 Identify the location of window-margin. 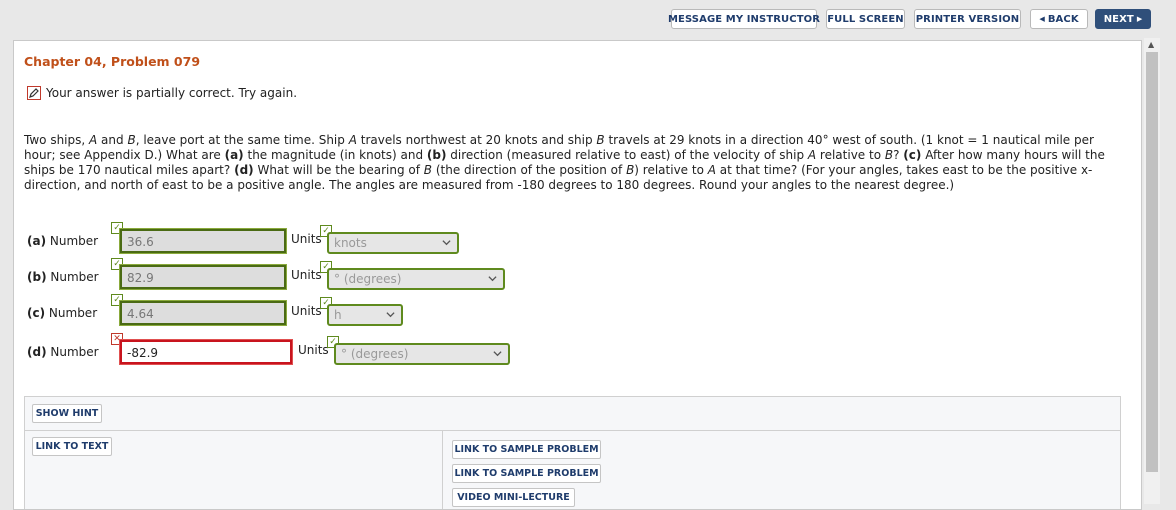
(1168, 271).